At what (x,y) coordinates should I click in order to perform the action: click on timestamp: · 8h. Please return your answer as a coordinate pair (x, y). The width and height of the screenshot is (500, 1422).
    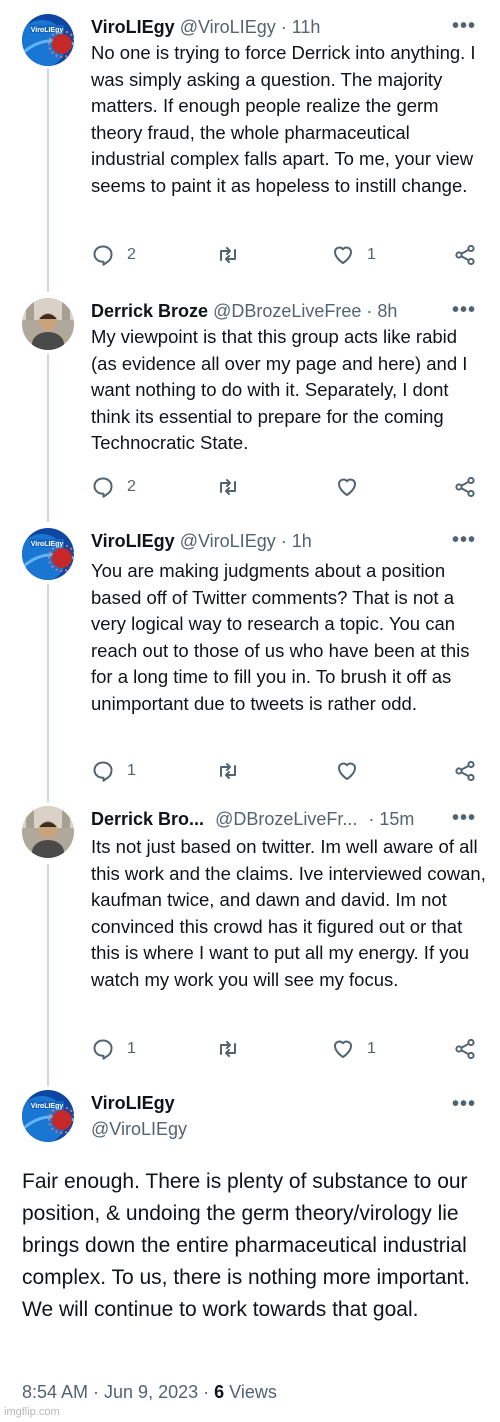
    Looking at the image, I should click on (381, 311).